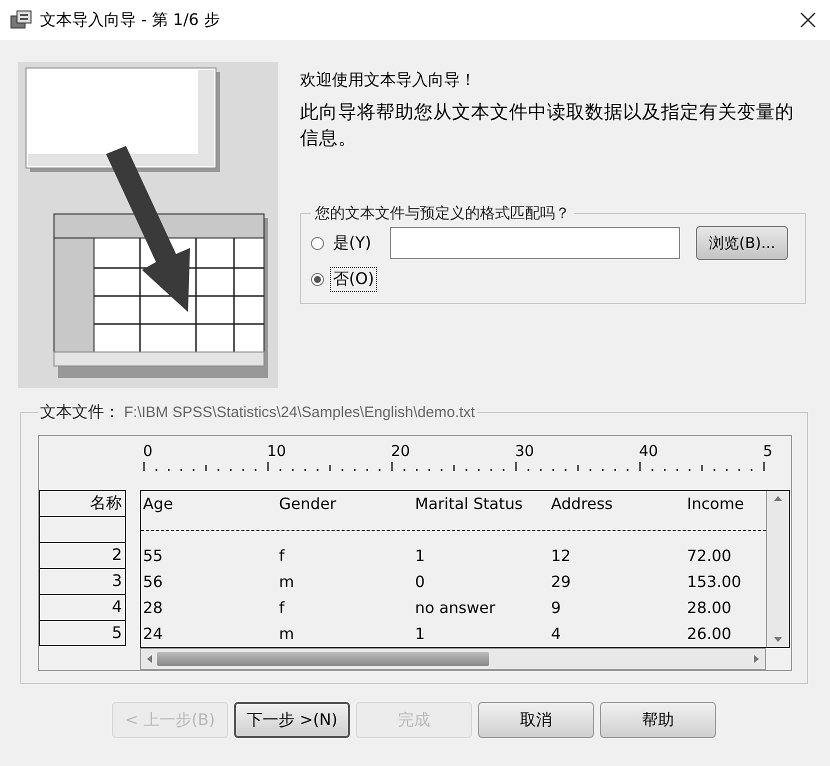 This screenshot has height=766, width=830. I want to click on app-icon, so click(21, 20).